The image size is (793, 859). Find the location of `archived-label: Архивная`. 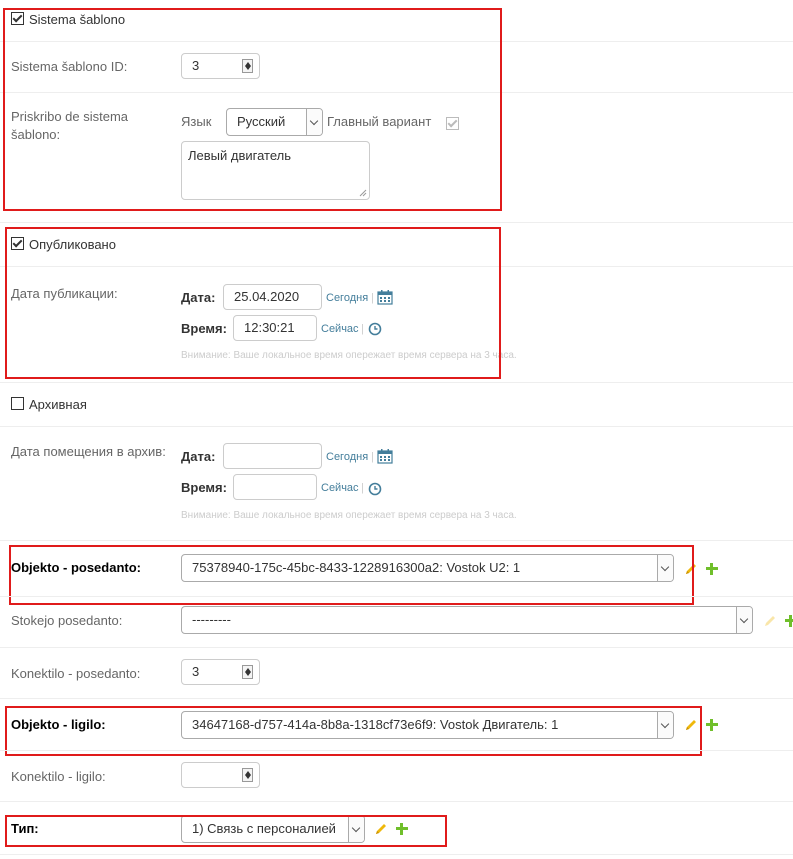

archived-label: Архивная is located at coordinates (58, 404).